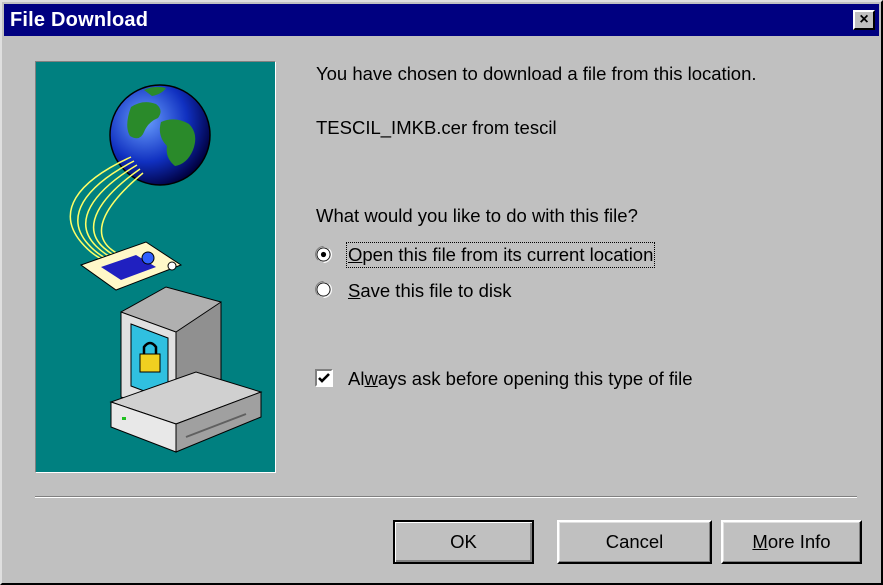 Image resolution: width=883 pixels, height=585 pixels. Describe the element at coordinates (79, 20) in the screenshot. I see `dialog-title: File Download` at that location.